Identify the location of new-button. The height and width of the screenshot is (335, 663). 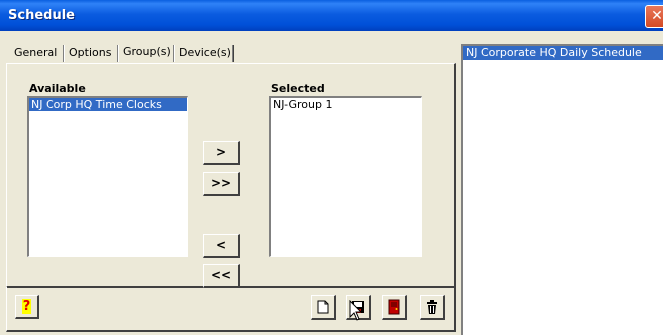
(323, 307).